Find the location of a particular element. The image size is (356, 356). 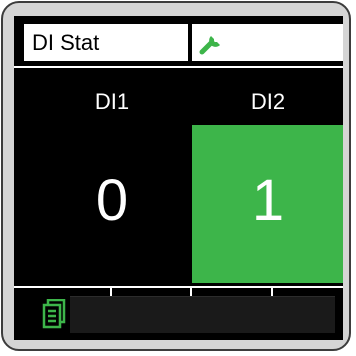

di1-value: 0 is located at coordinates (112, 200).